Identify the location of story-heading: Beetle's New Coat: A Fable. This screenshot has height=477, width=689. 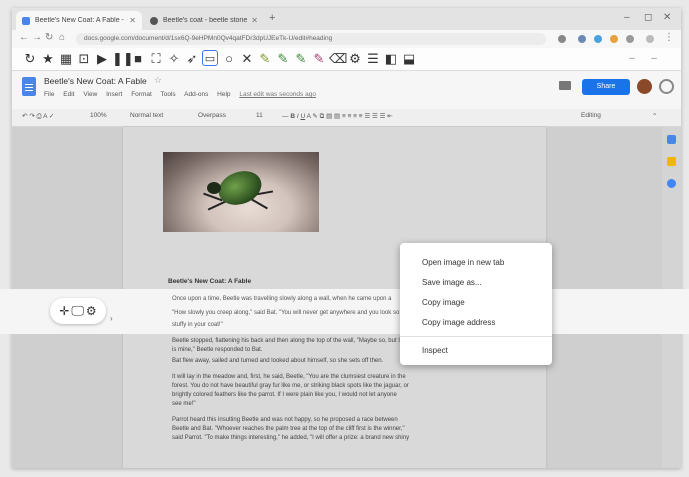
(210, 281).